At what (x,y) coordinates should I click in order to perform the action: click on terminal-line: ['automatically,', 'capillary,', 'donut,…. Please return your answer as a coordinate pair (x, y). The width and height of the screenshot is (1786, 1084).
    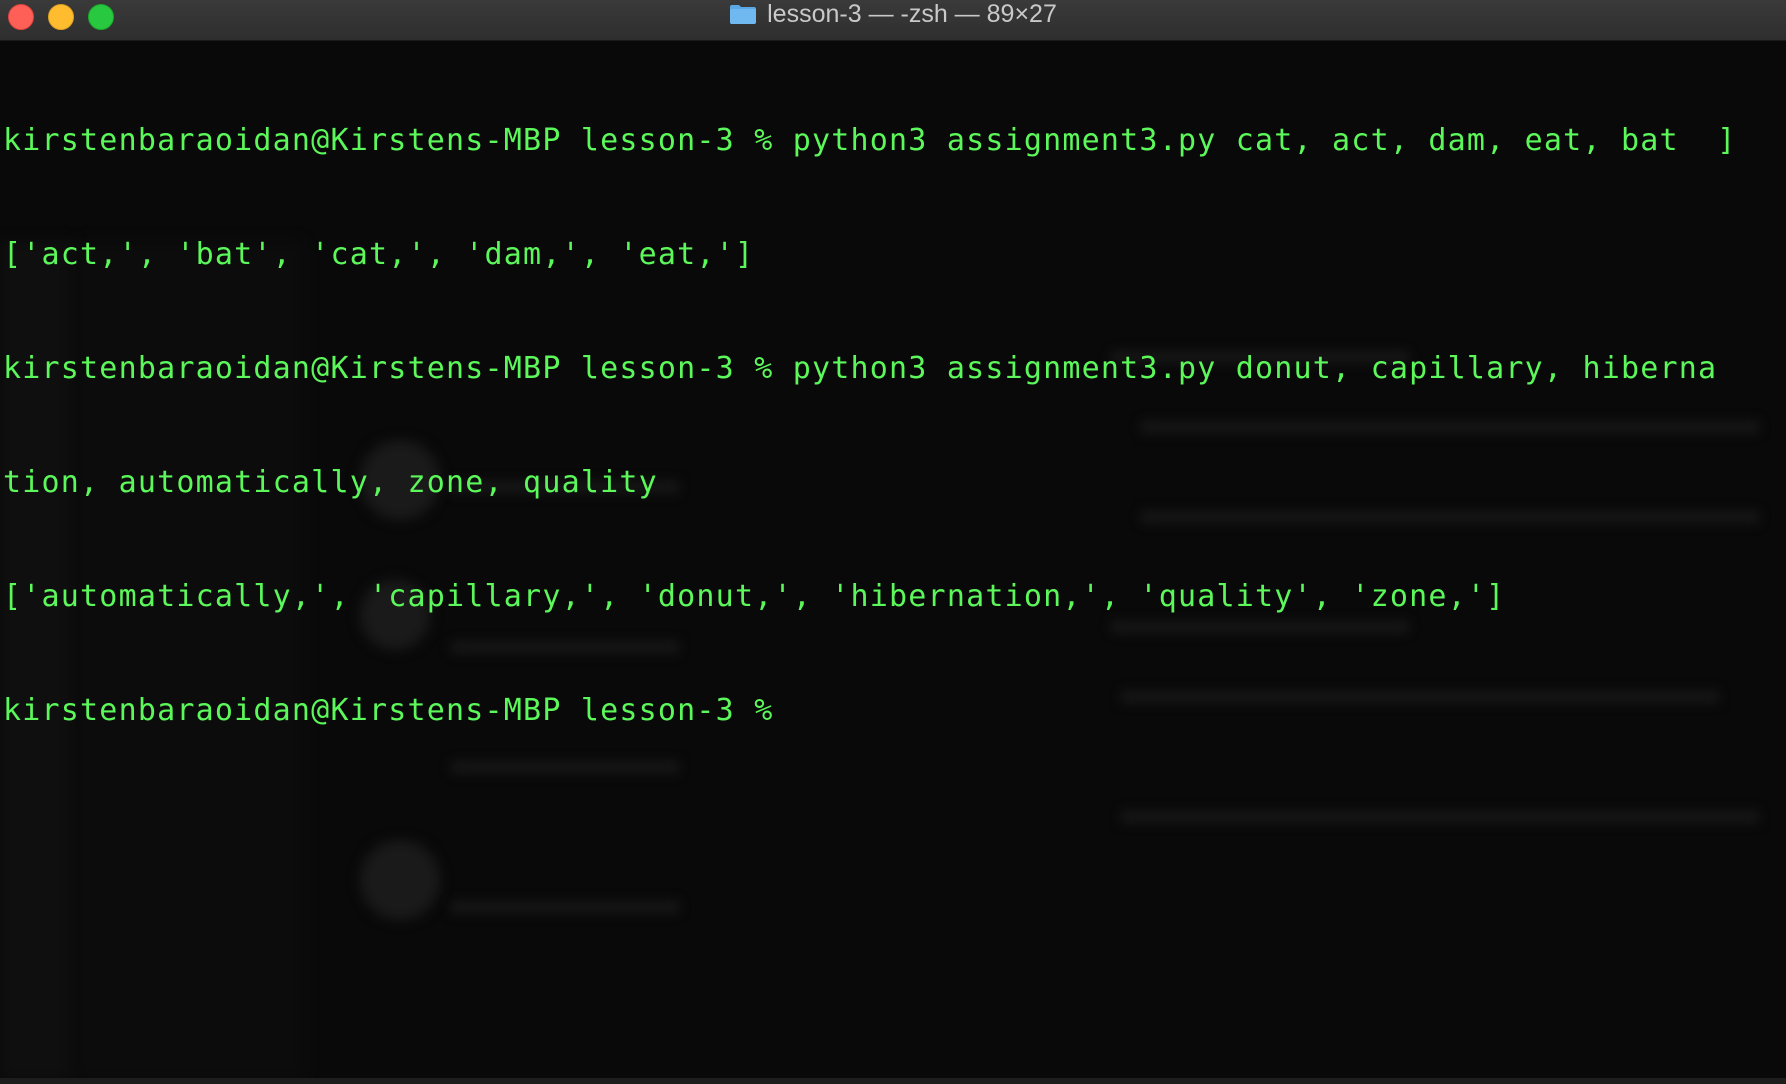
    Looking at the image, I should click on (754, 596).